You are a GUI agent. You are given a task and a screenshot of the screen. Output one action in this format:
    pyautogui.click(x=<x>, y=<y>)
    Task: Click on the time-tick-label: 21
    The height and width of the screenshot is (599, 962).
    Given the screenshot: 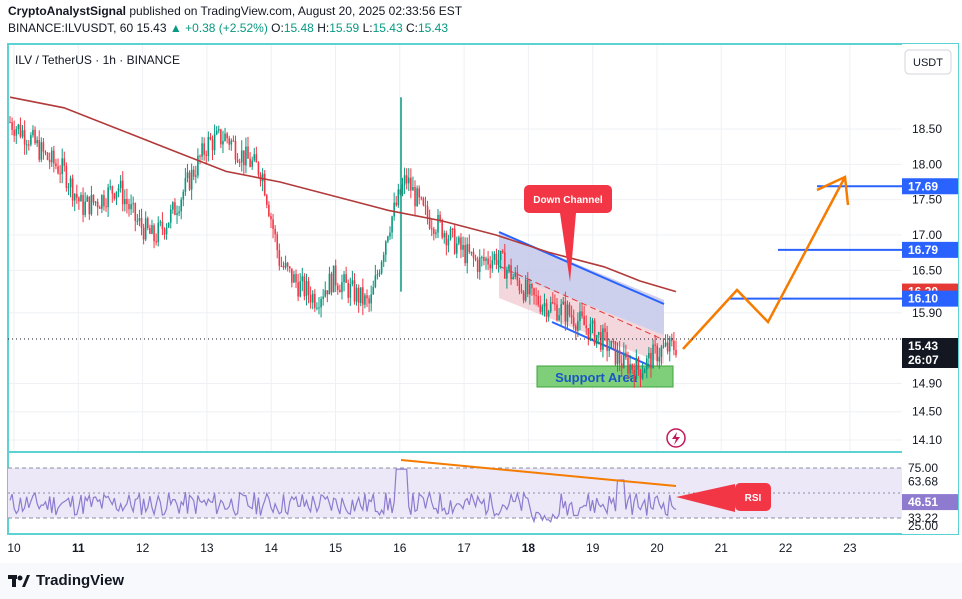 What is the action you would take?
    pyautogui.click(x=722, y=548)
    